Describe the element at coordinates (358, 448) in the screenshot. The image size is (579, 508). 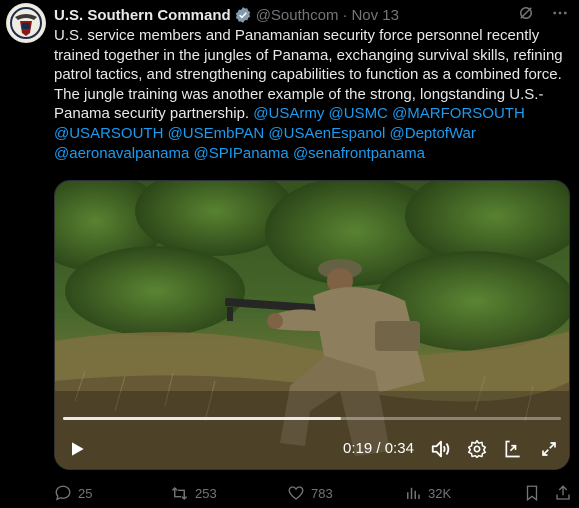
I see `time-current: 0:19` at that location.